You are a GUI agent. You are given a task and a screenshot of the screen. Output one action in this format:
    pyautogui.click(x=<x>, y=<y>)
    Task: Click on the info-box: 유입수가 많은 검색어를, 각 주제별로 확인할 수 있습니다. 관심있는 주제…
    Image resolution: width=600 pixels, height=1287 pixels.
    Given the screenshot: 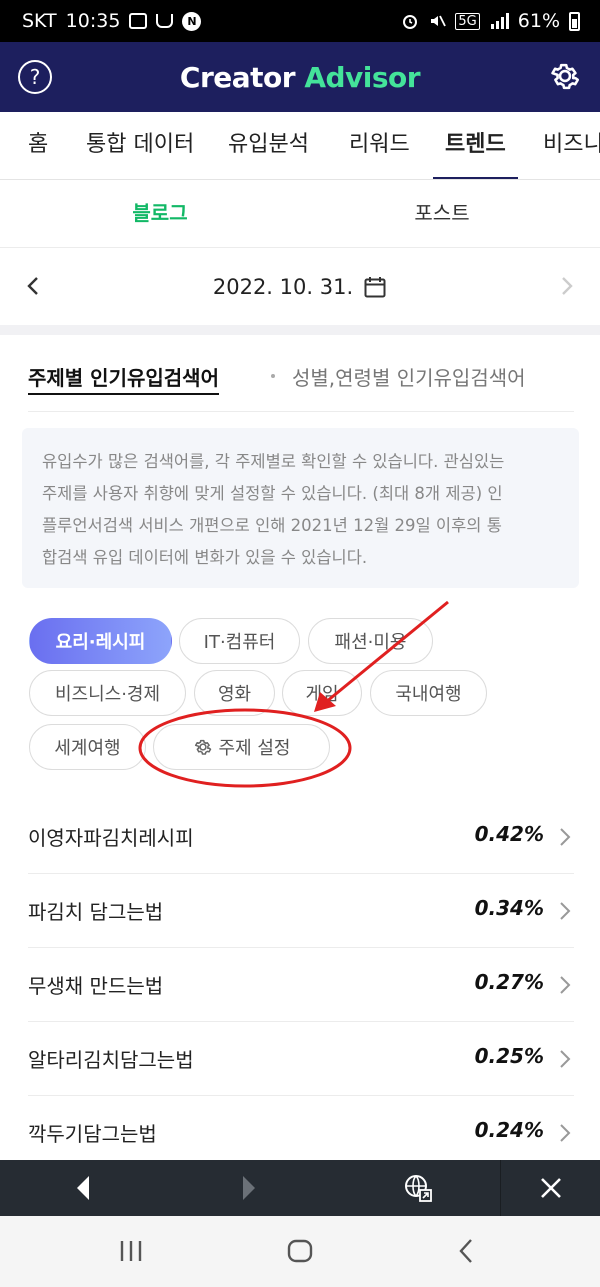 What is the action you would take?
    pyautogui.click(x=300, y=508)
    